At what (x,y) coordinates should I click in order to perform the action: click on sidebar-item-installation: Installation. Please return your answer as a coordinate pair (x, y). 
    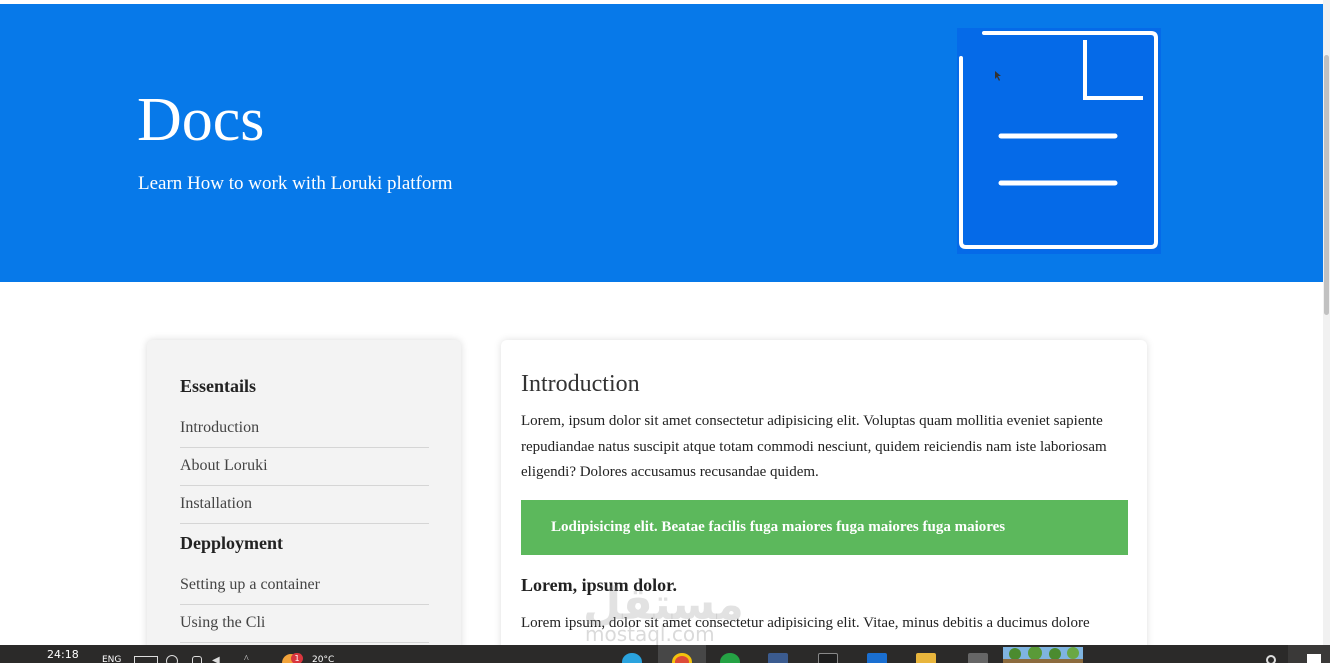
    Looking at the image, I should click on (304, 505).